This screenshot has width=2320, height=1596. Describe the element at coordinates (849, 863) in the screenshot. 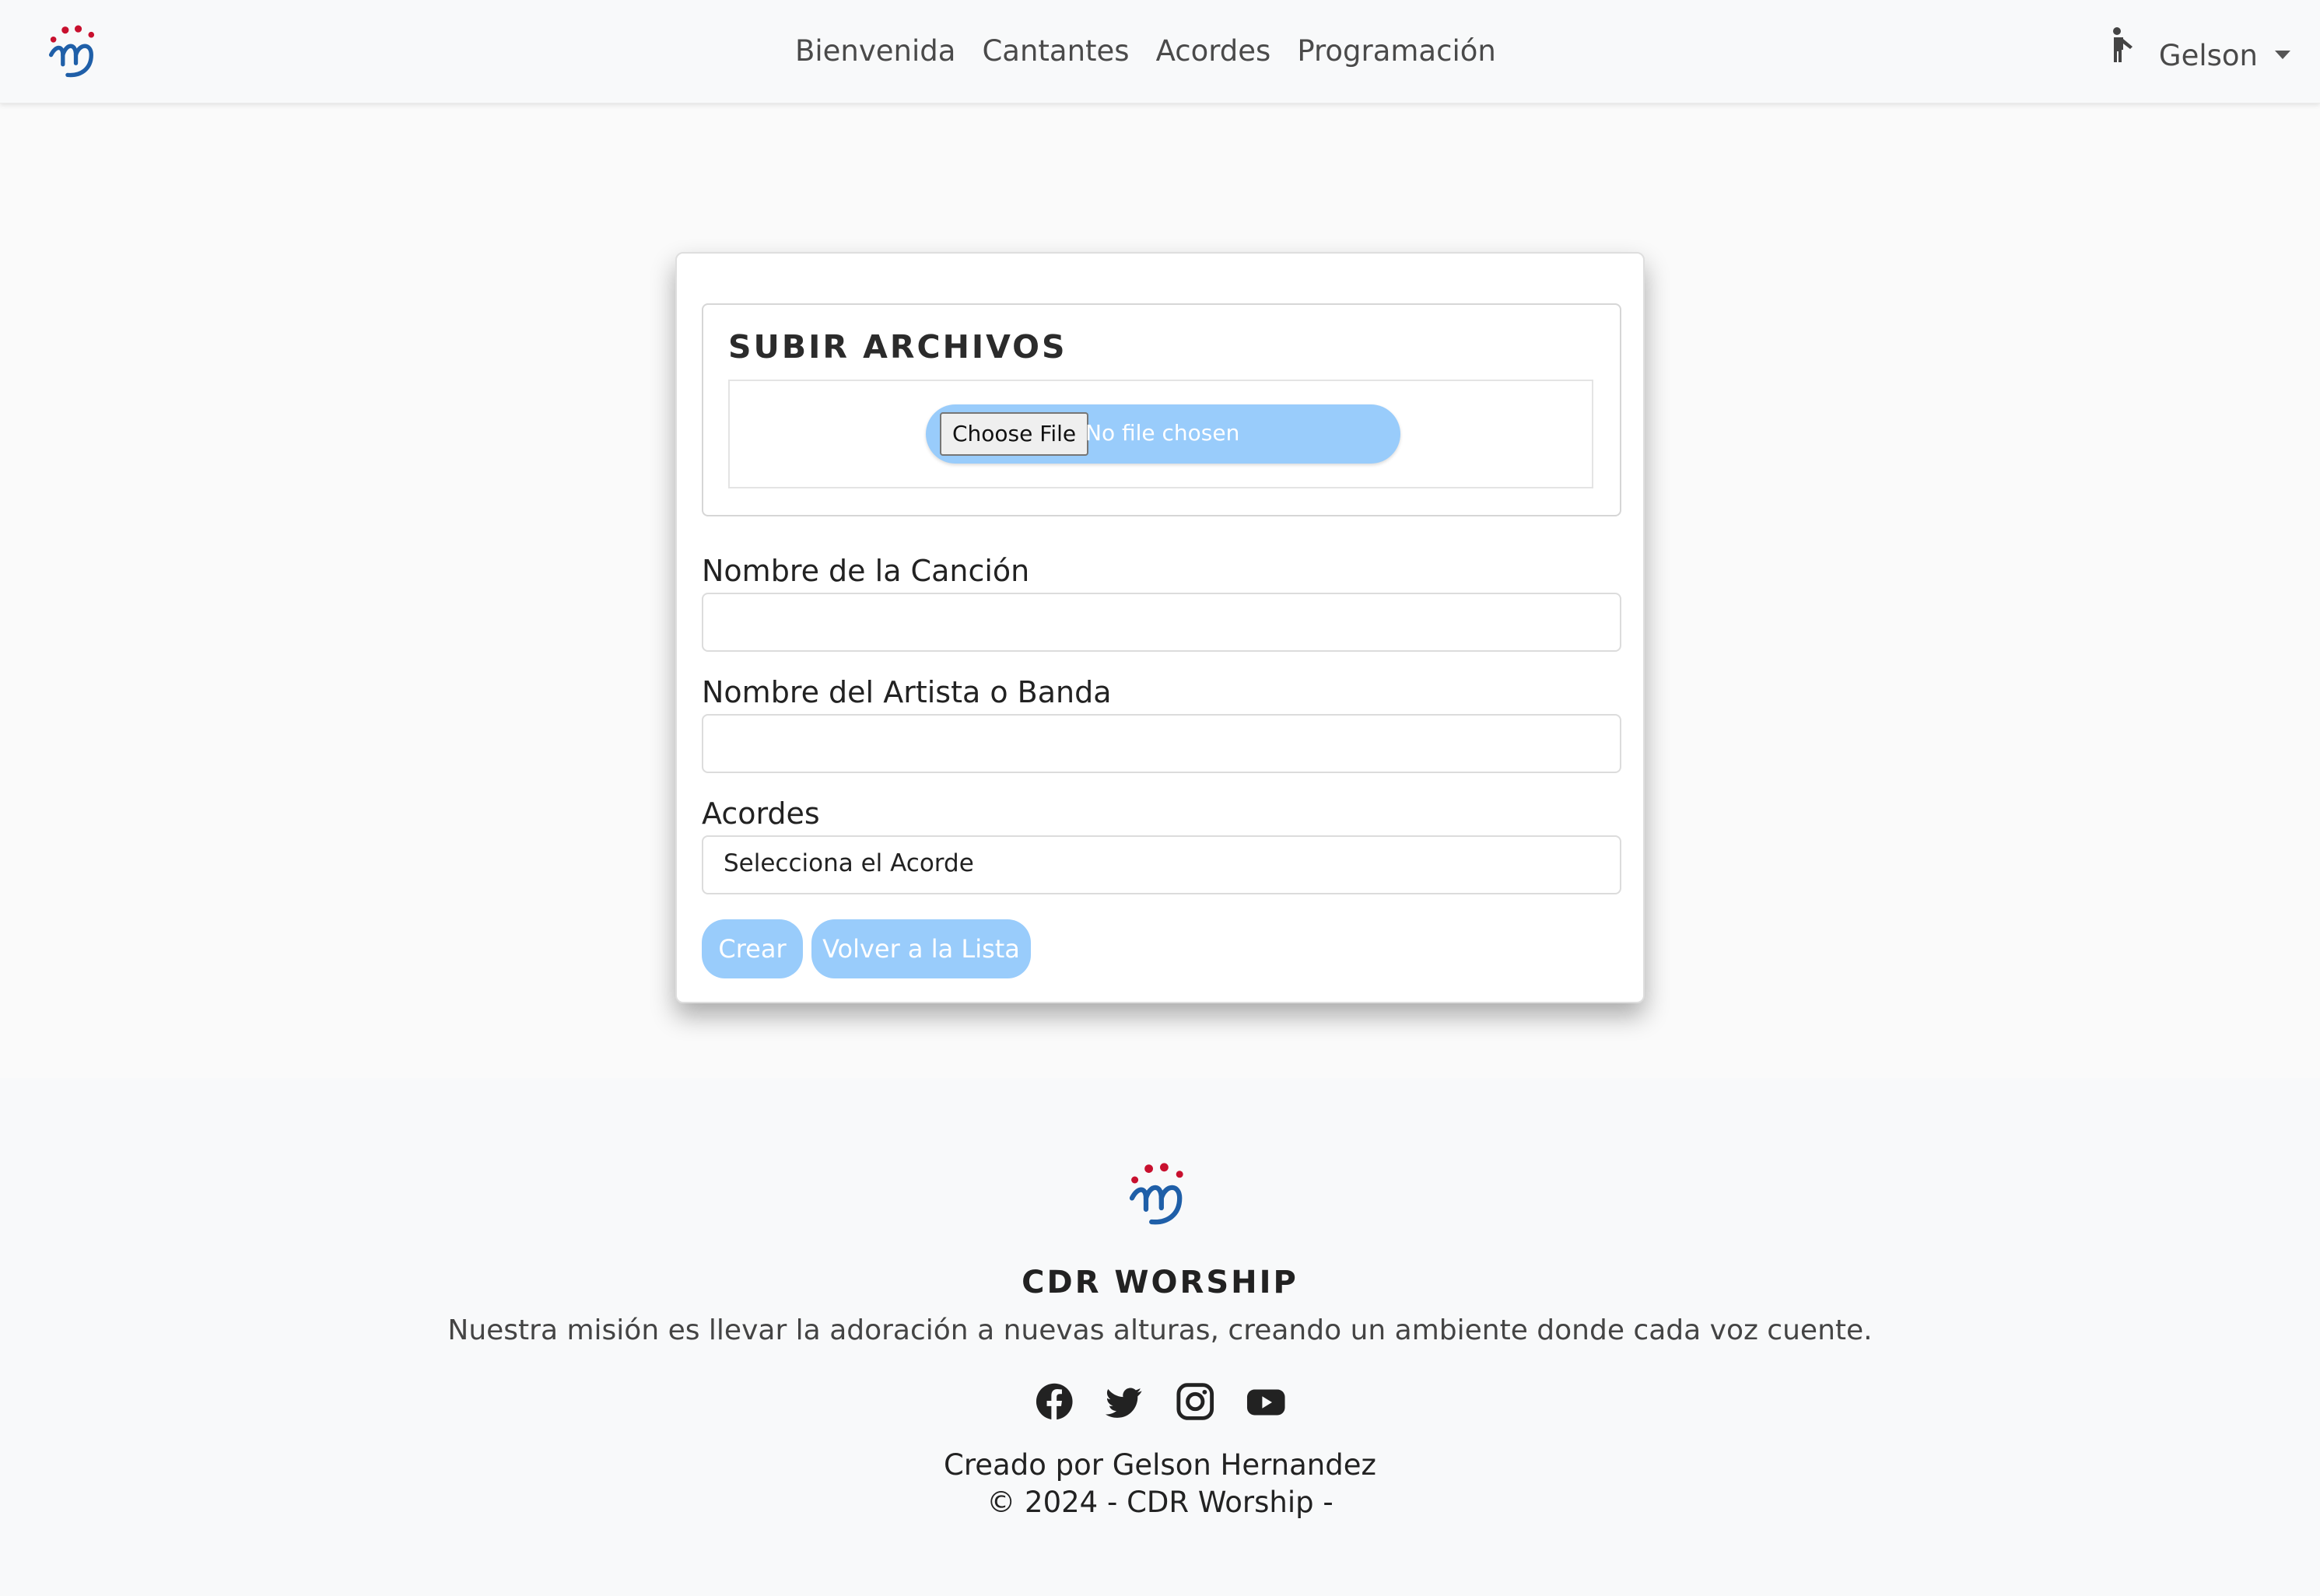

I see `chords-selected-value: Selecciona el Acorde` at that location.